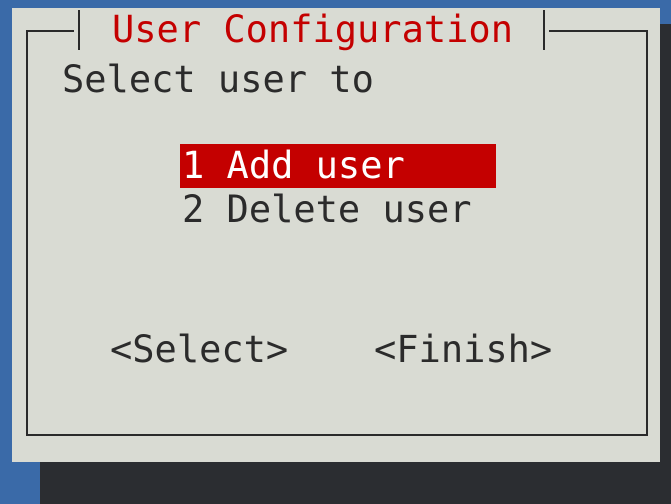 The height and width of the screenshot is (504, 671). I want to click on dialog-title: User Configuration, so click(312, 29).